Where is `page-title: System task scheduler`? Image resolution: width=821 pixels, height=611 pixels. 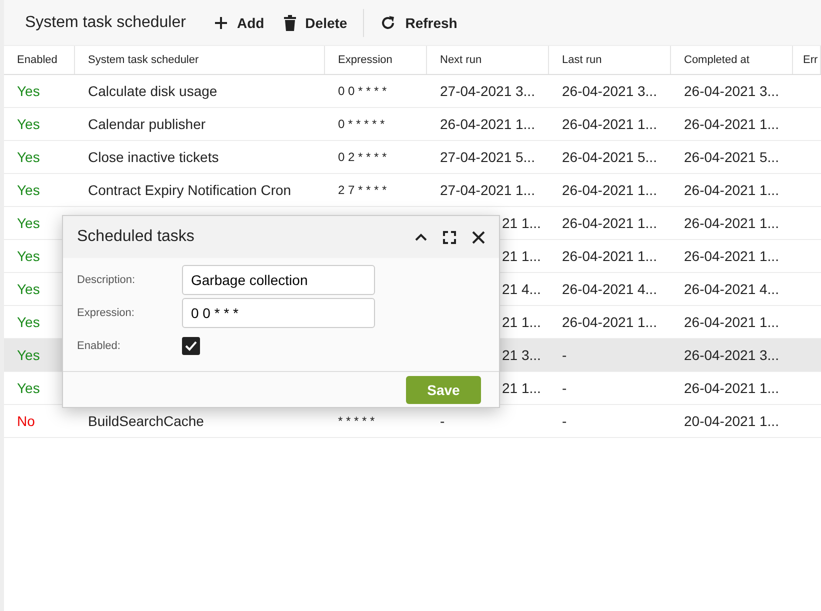
page-title: System task scheduler is located at coordinates (105, 23).